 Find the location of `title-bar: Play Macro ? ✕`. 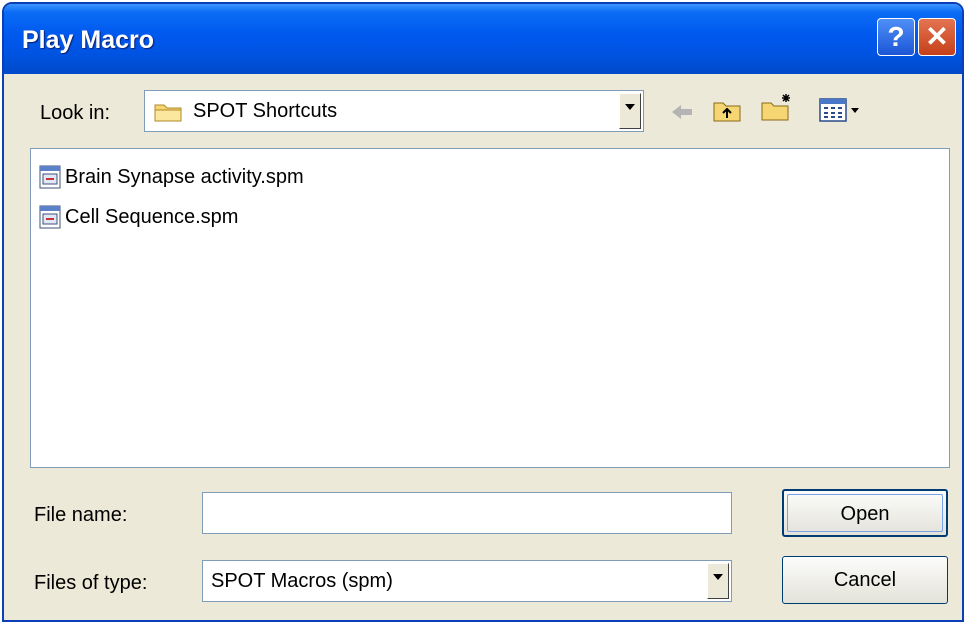

title-bar: Play Macro ? ✕ is located at coordinates (483, 39).